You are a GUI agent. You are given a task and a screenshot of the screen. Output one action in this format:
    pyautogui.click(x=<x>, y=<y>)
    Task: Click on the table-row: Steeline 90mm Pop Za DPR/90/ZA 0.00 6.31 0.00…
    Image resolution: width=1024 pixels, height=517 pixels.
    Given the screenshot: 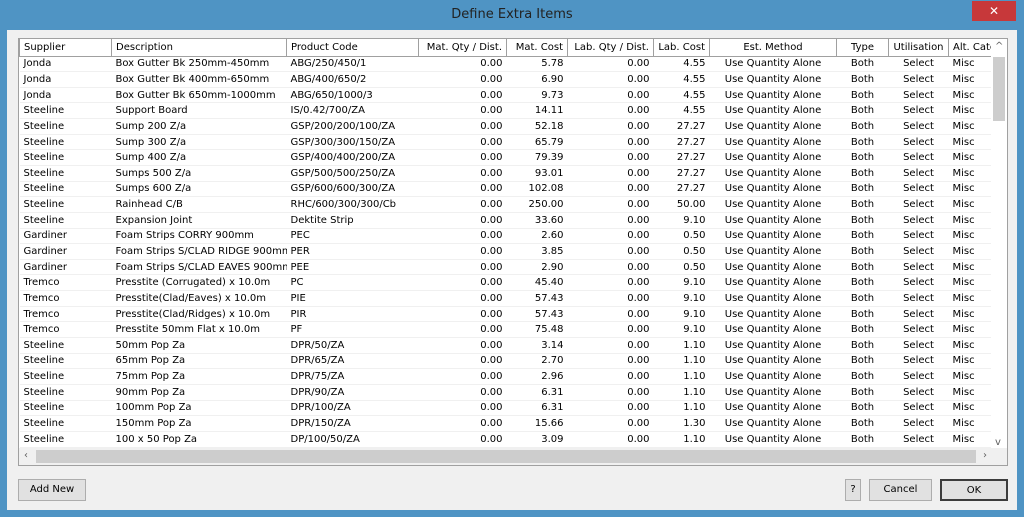 What is the action you would take?
    pyautogui.click(x=506, y=392)
    